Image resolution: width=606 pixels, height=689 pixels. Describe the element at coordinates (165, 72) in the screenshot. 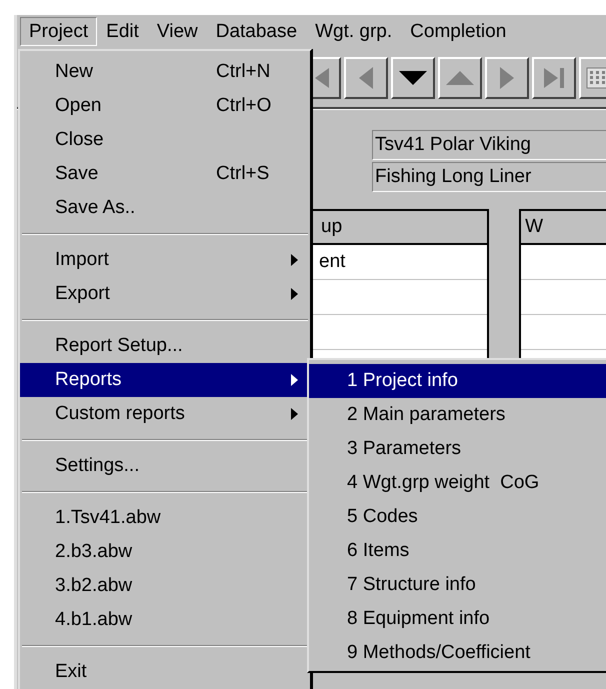

I see `menu-item: New Ctrl+N` at that location.